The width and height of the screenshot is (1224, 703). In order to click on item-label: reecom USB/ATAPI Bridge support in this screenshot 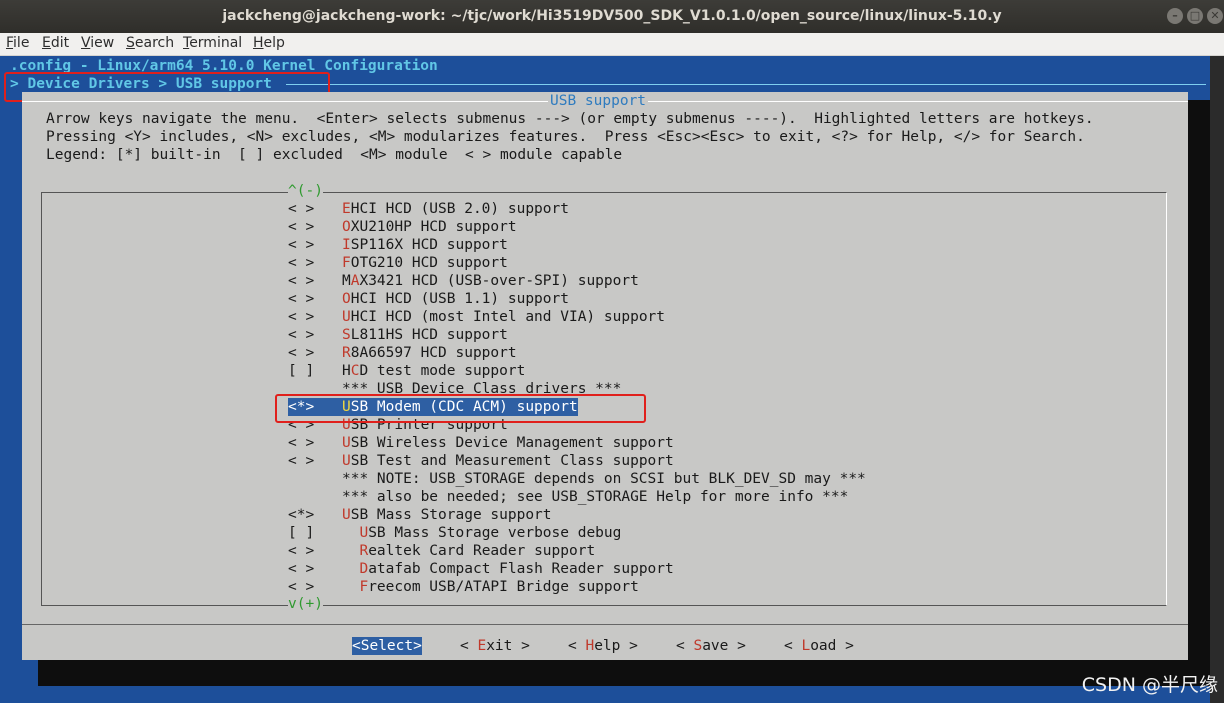, I will do `click(503, 587)`.